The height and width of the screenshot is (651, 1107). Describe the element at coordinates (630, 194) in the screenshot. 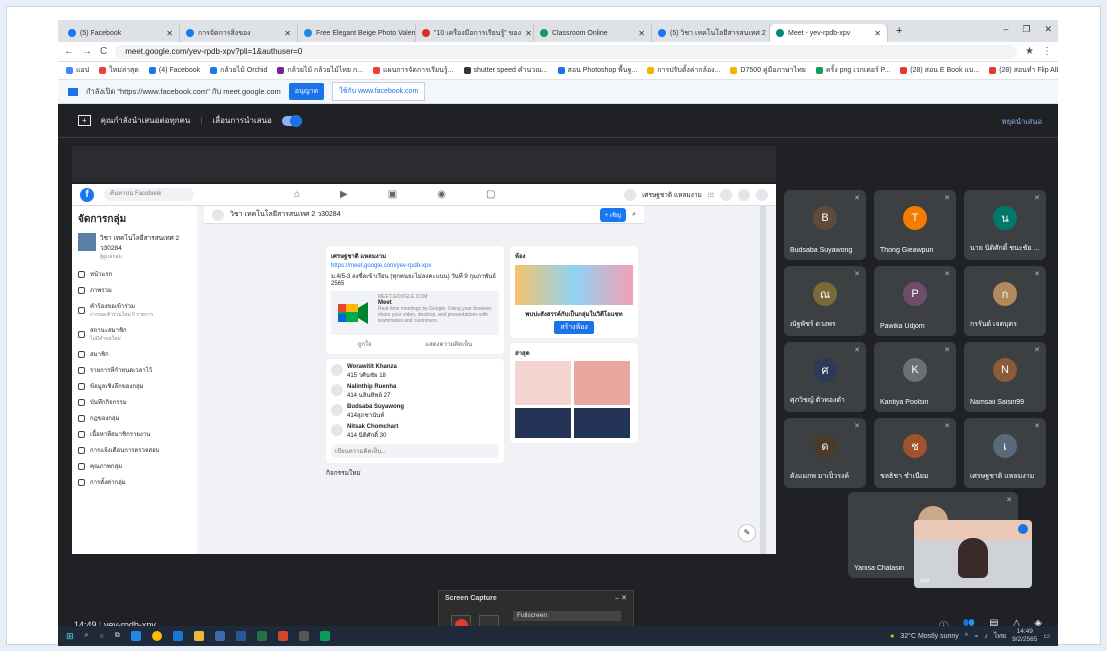

I see `profile-avatar` at that location.